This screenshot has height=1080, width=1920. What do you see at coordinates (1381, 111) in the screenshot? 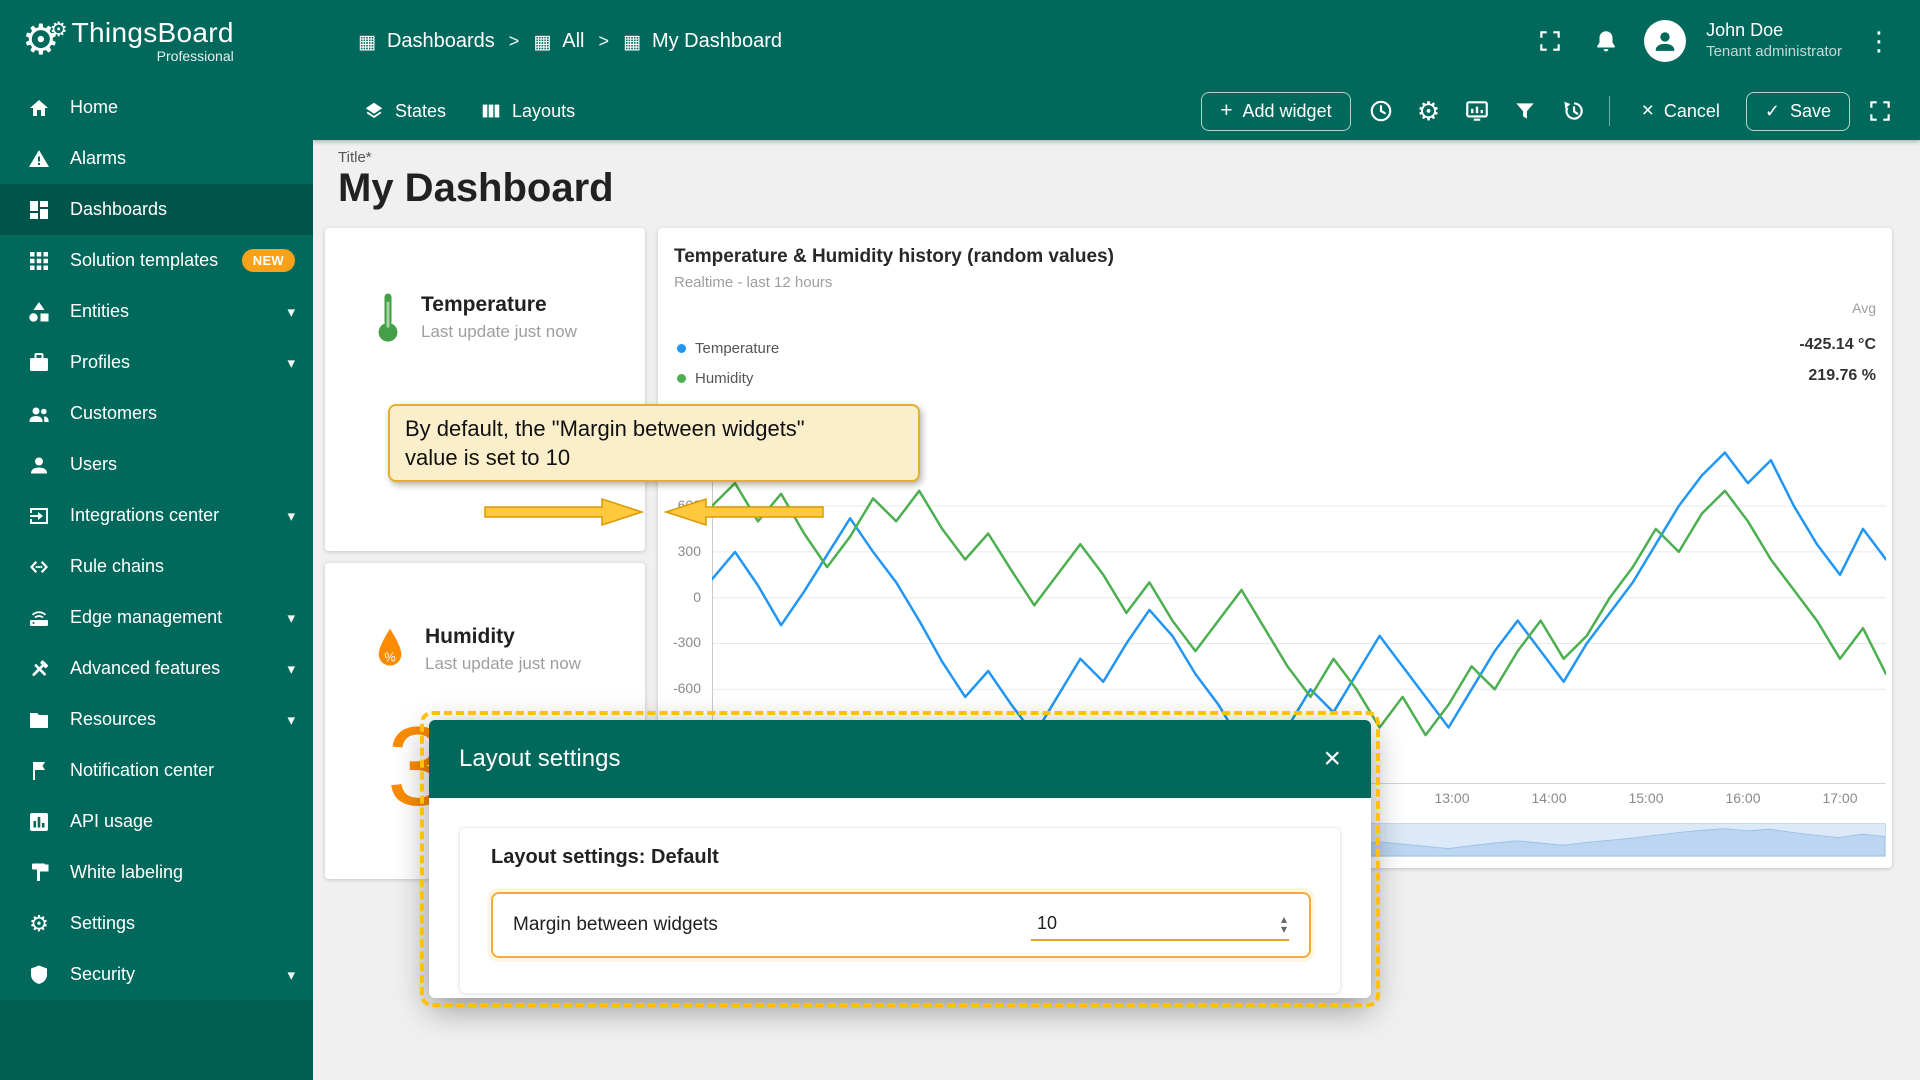
I see `time-window-clock-icon` at bounding box center [1381, 111].